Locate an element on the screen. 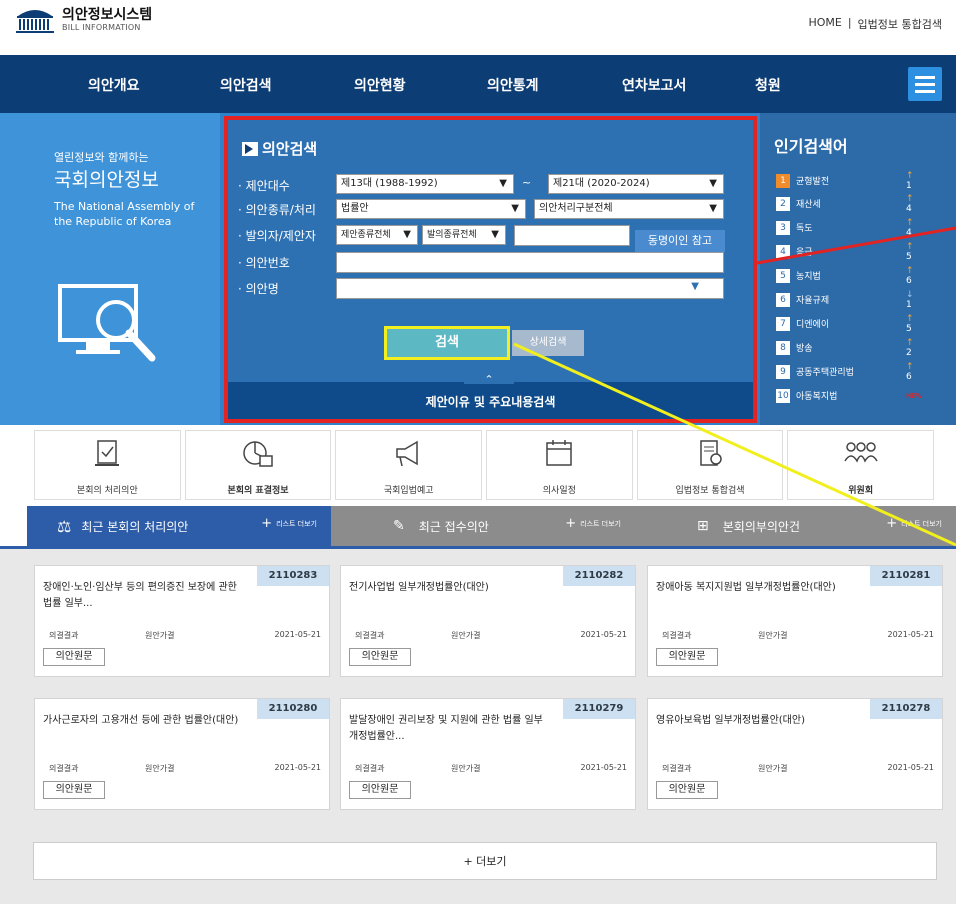 The height and width of the screenshot is (904, 956). bill-title: 전기사업법 일부개정법률안(대안) is located at coordinates (449, 588).